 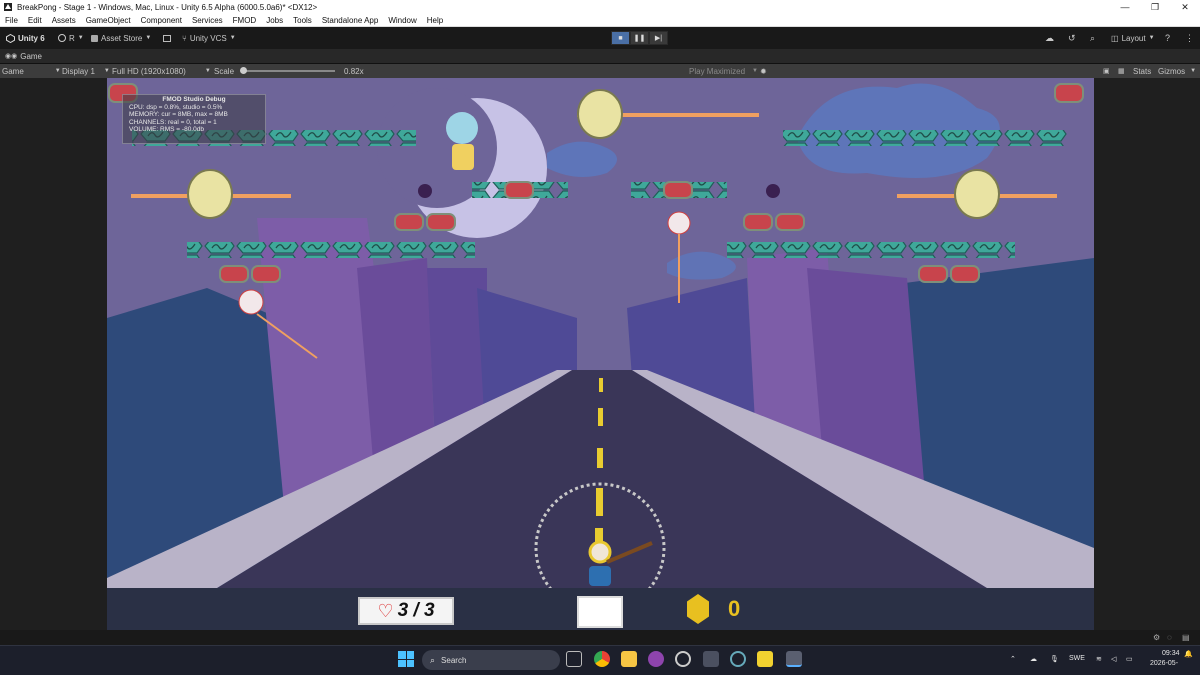 What do you see at coordinates (207, 20) in the screenshot?
I see `menu-services: Services` at bounding box center [207, 20].